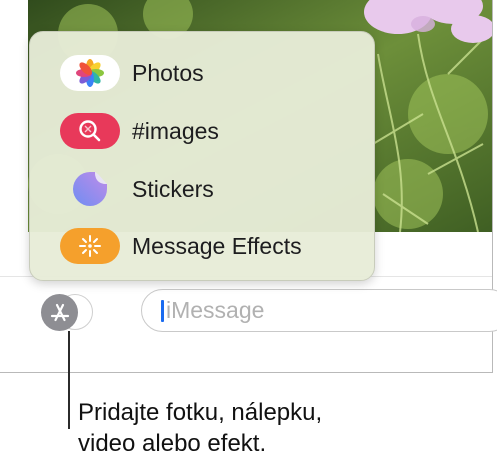 This screenshot has width=497, height=473. I want to click on message-input, so click(326, 310).